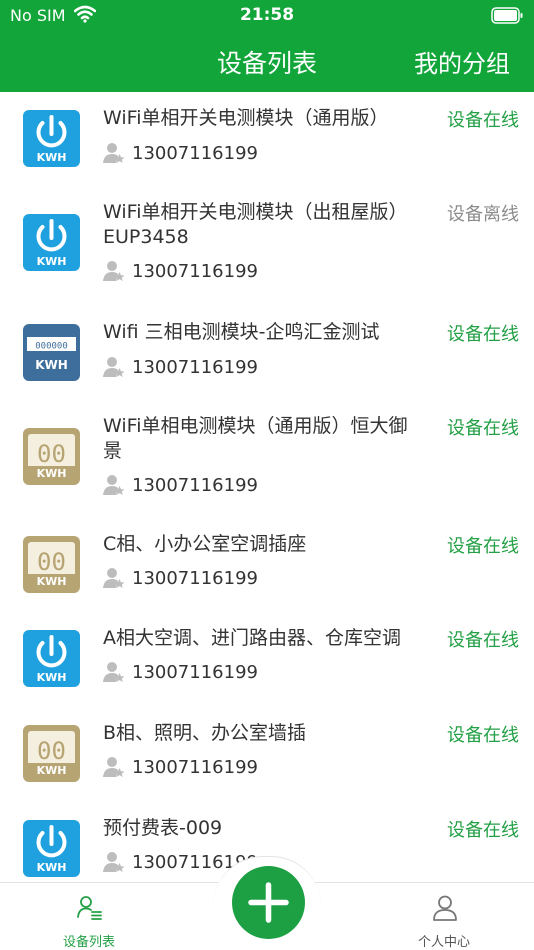 The image size is (534, 950). I want to click on plus-icon, so click(268, 902).